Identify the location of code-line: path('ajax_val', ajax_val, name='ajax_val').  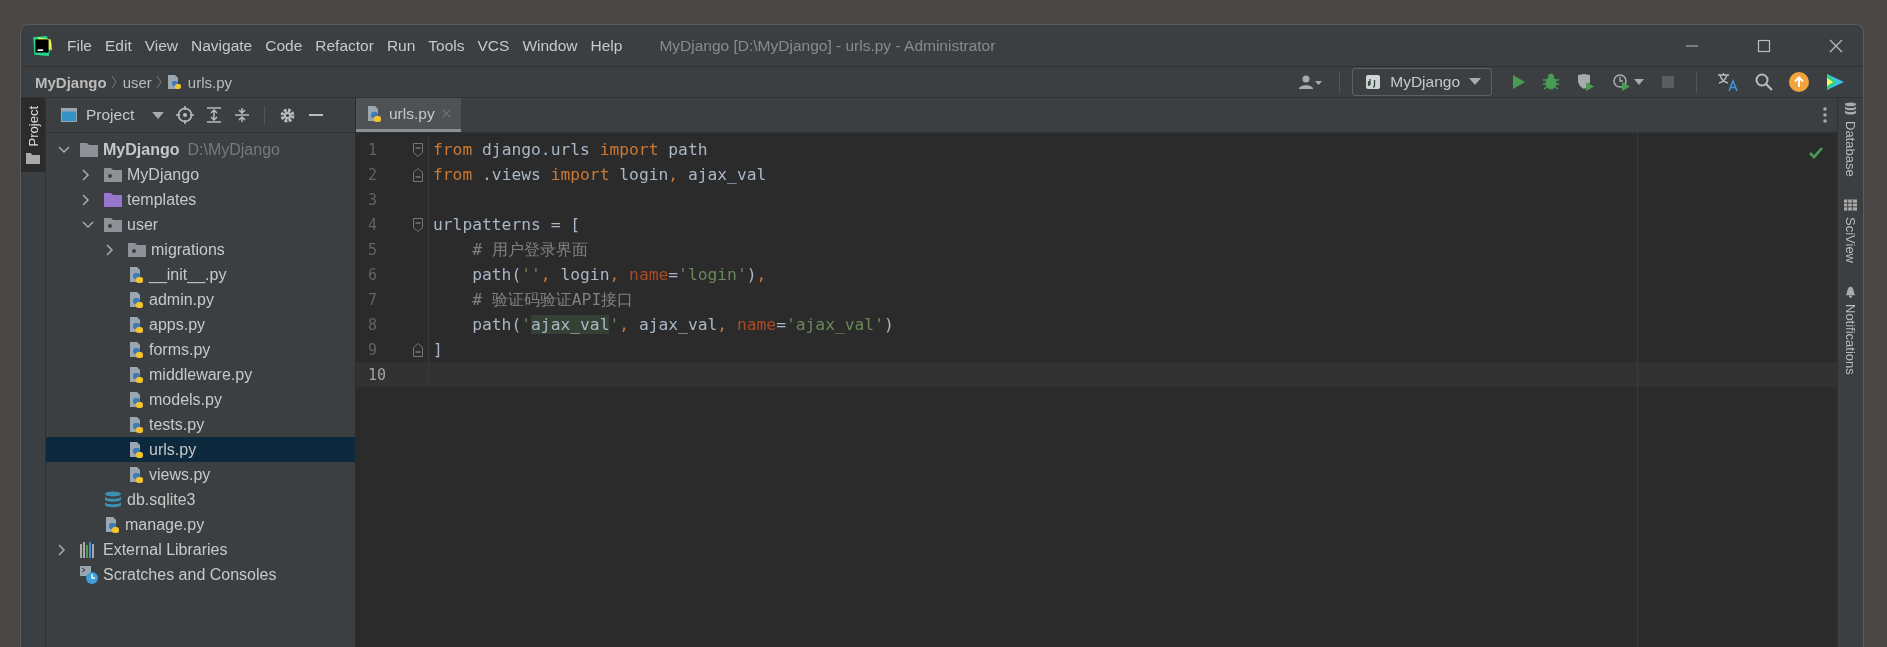
(682, 324).